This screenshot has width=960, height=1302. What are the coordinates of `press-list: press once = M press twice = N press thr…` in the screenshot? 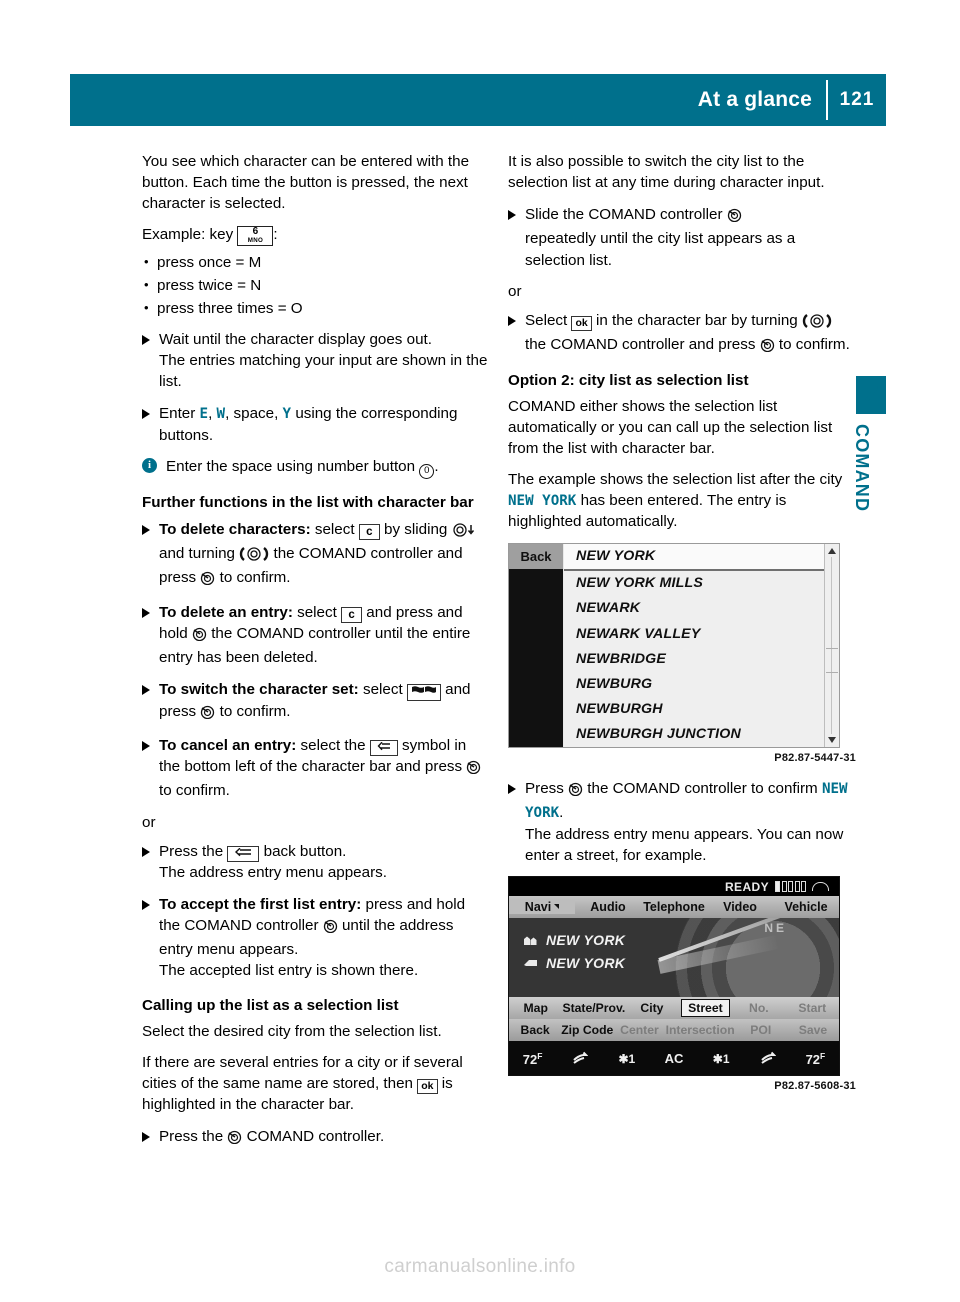 It's located at (316, 286).